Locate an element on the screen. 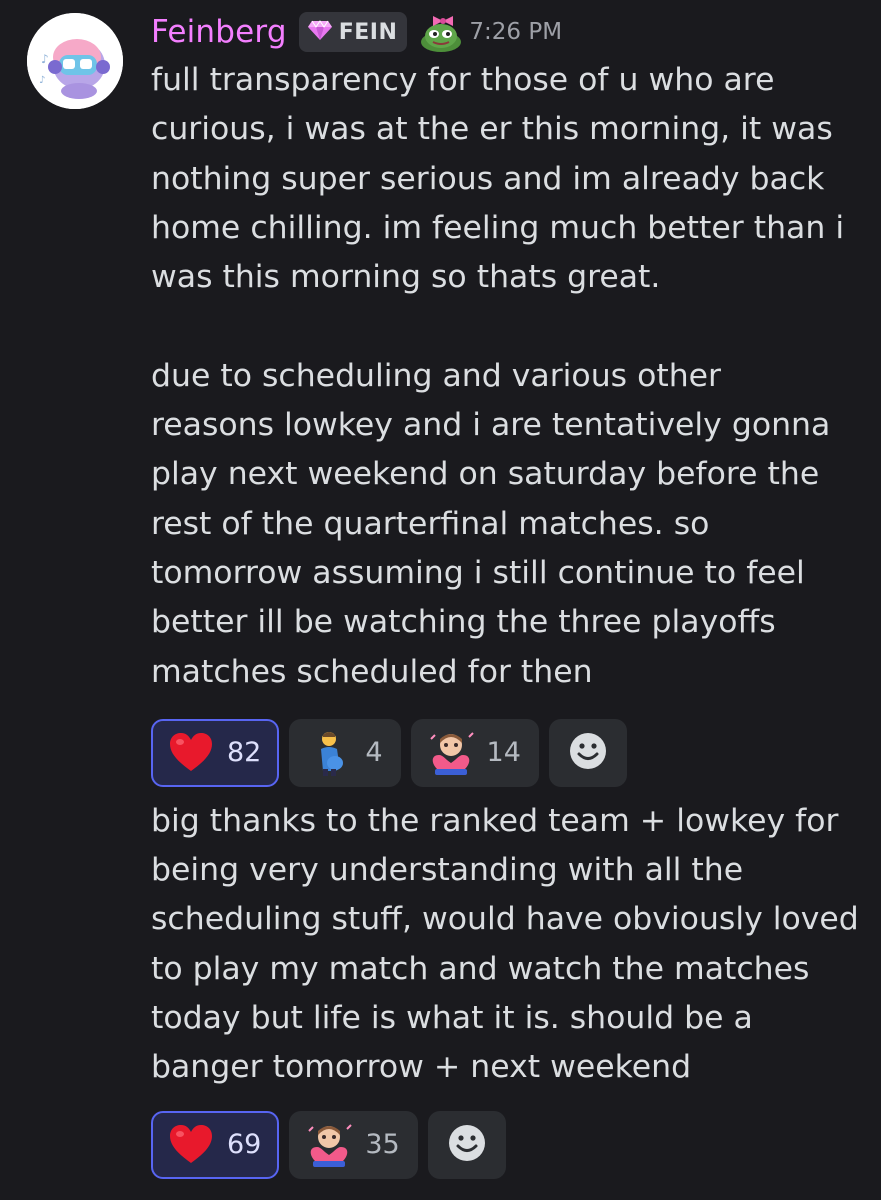 This screenshot has height=1200, width=881. reaction-count: 82 is located at coordinates (244, 753).